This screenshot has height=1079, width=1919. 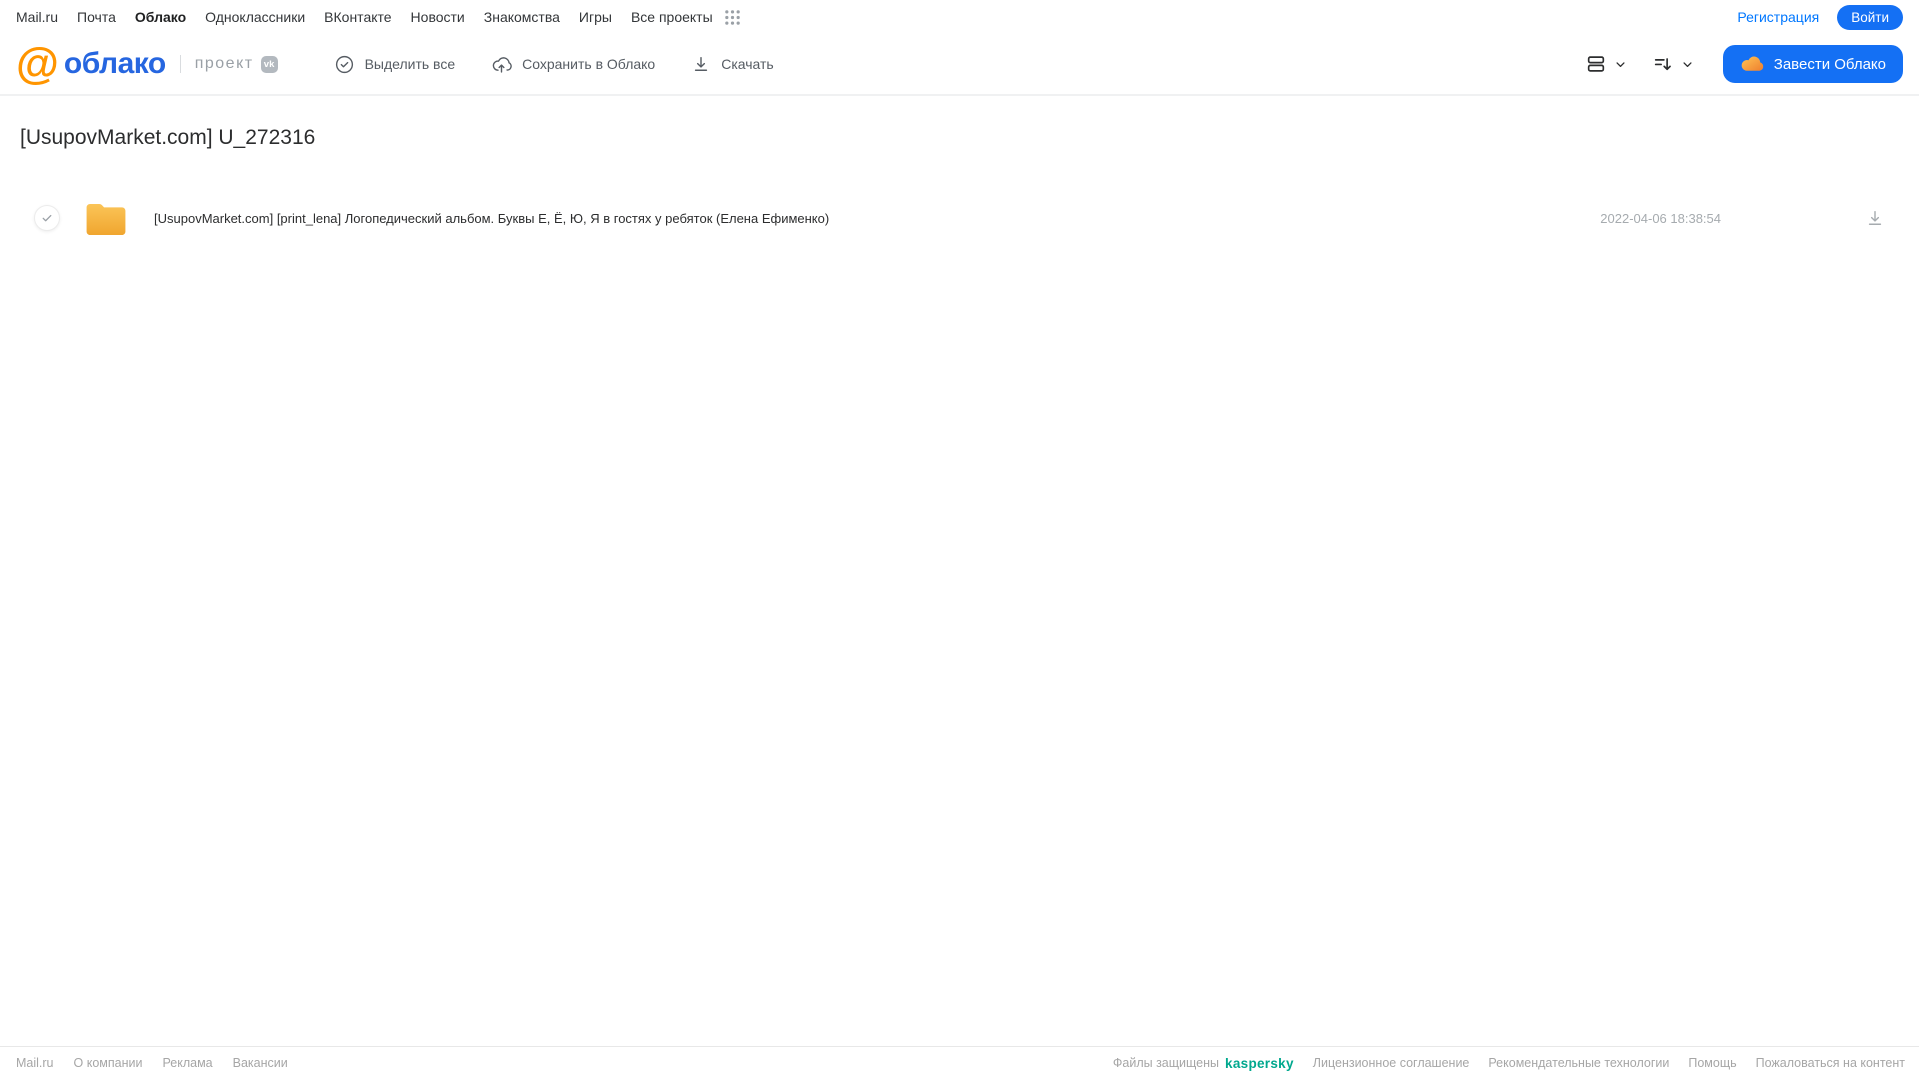 I want to click on kaspersky-protected: Файлы защищены kaspersky, so click(x=1203, y=1063).